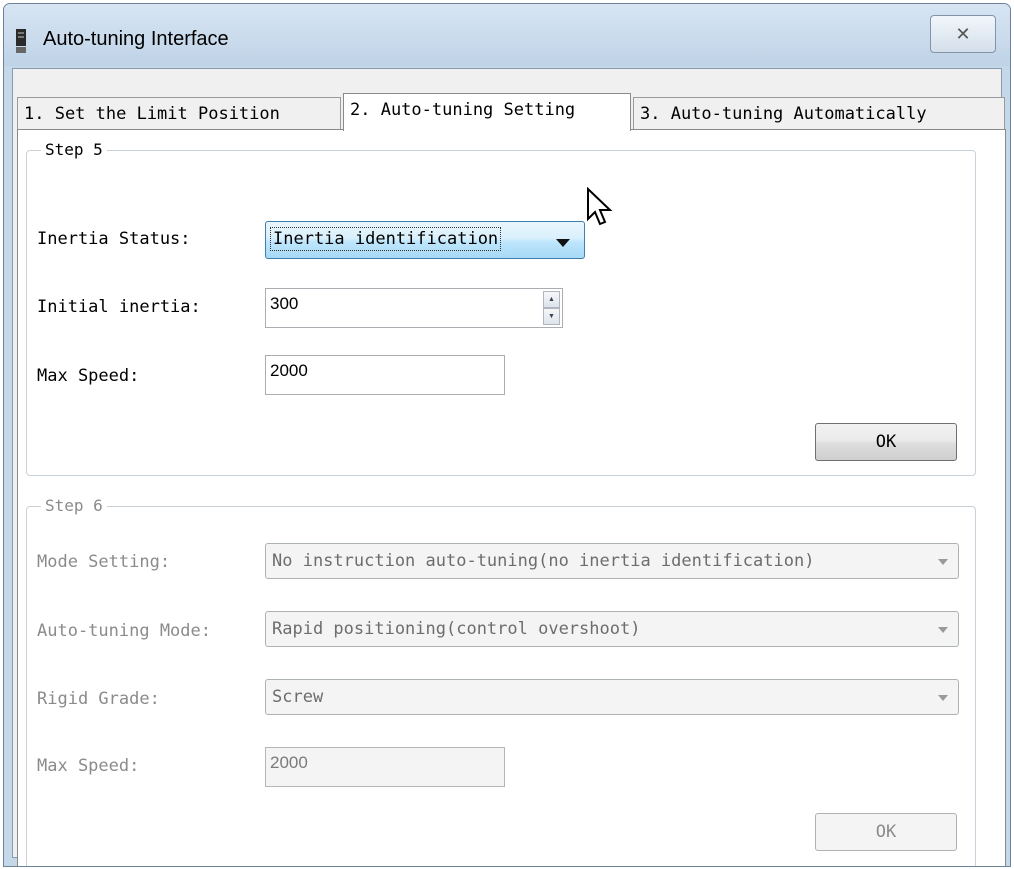  I want to click on mode-setting-label: Mode Setting:, so click(104, 562).